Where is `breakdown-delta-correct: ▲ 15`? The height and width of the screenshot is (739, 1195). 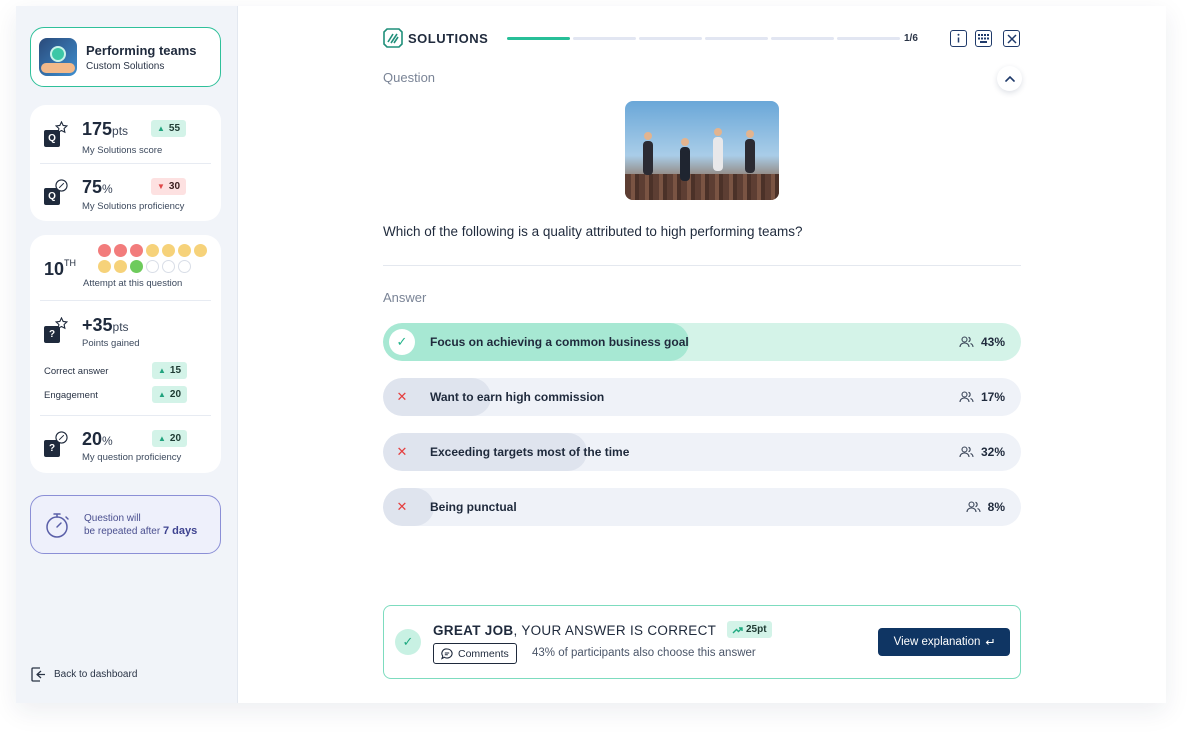
breakdown-delta-correct: ▲ 15 is located at coordinates (169, 370).